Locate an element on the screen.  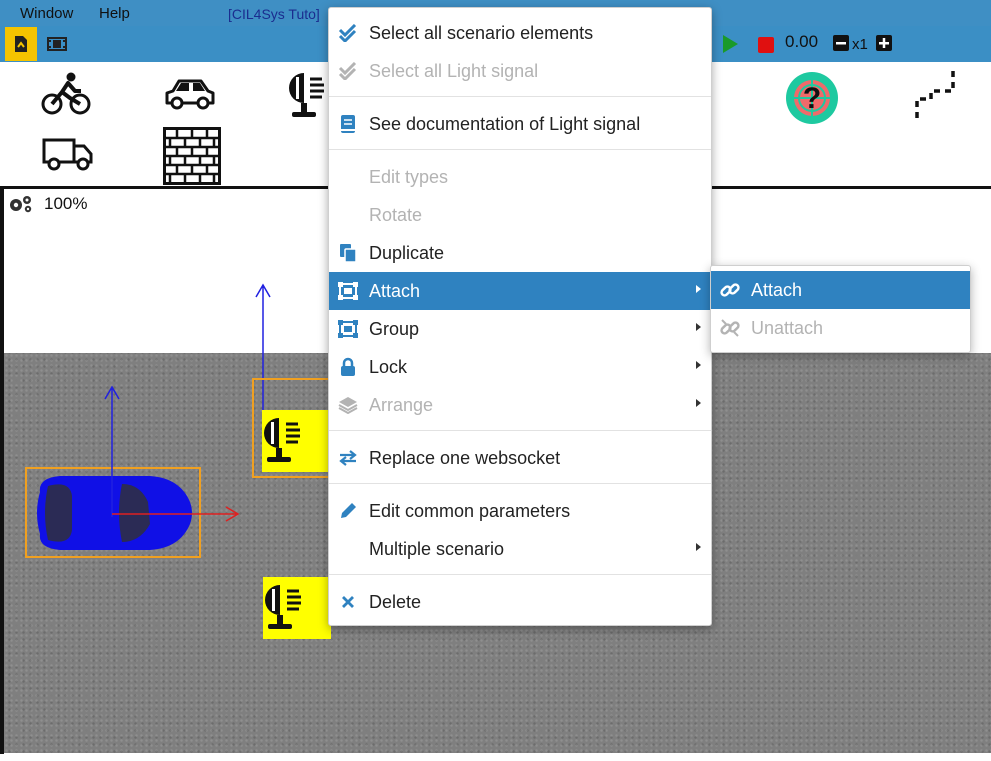
menu-item-edit-common-parameters: Edit common parameters is located at coordinates (520, 511).